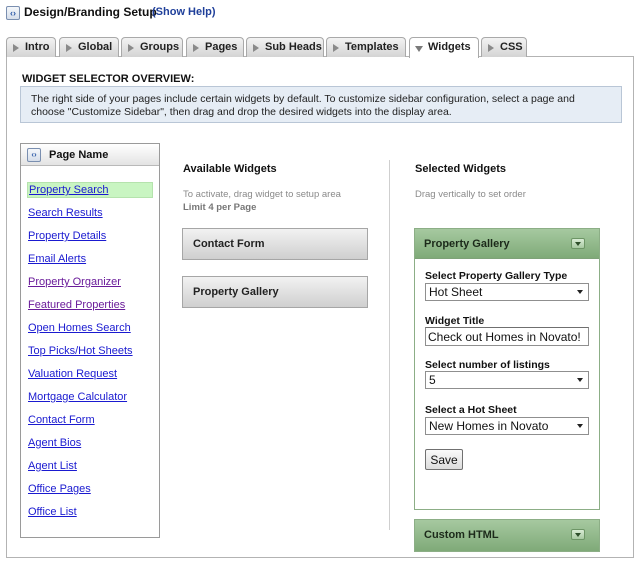 The height and width of the screenshot is (563, 640). What do you see at coordinates (489, 426) in the screenshot?
I see `hot-sheet-value: New Homes in Novato` at bounding box center [489, 426].